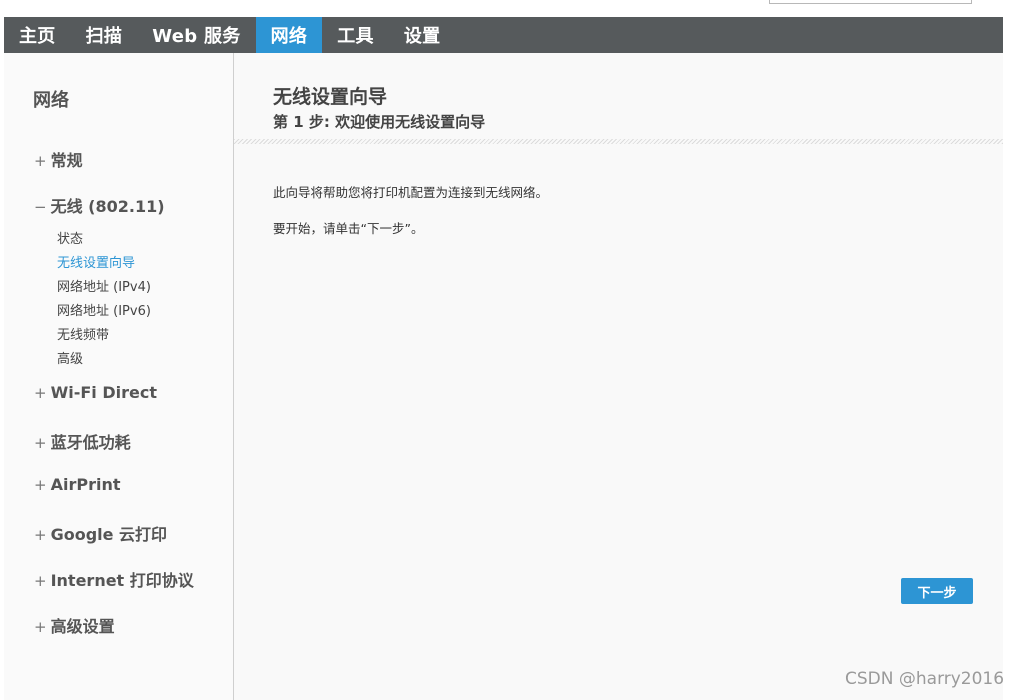 Image resolution: width=1022 pixels, height=700 pixels. What do you see at coordinates (70, 237) in the screenshot?
I see `sidebar-item-status: 状态` at bounding box center [70, 237].